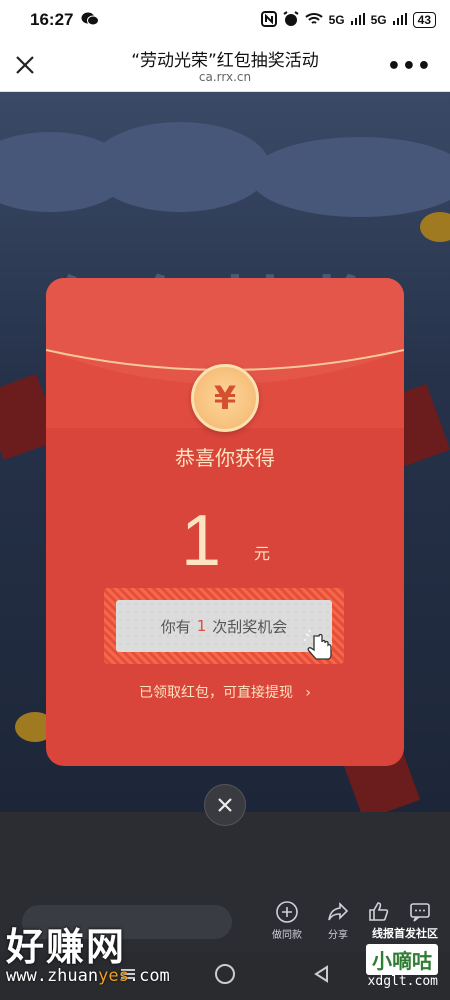  Describe the element at coordinates (66, 947) in the screenshot. I see `watermark-brand: 好赚网` at that location.